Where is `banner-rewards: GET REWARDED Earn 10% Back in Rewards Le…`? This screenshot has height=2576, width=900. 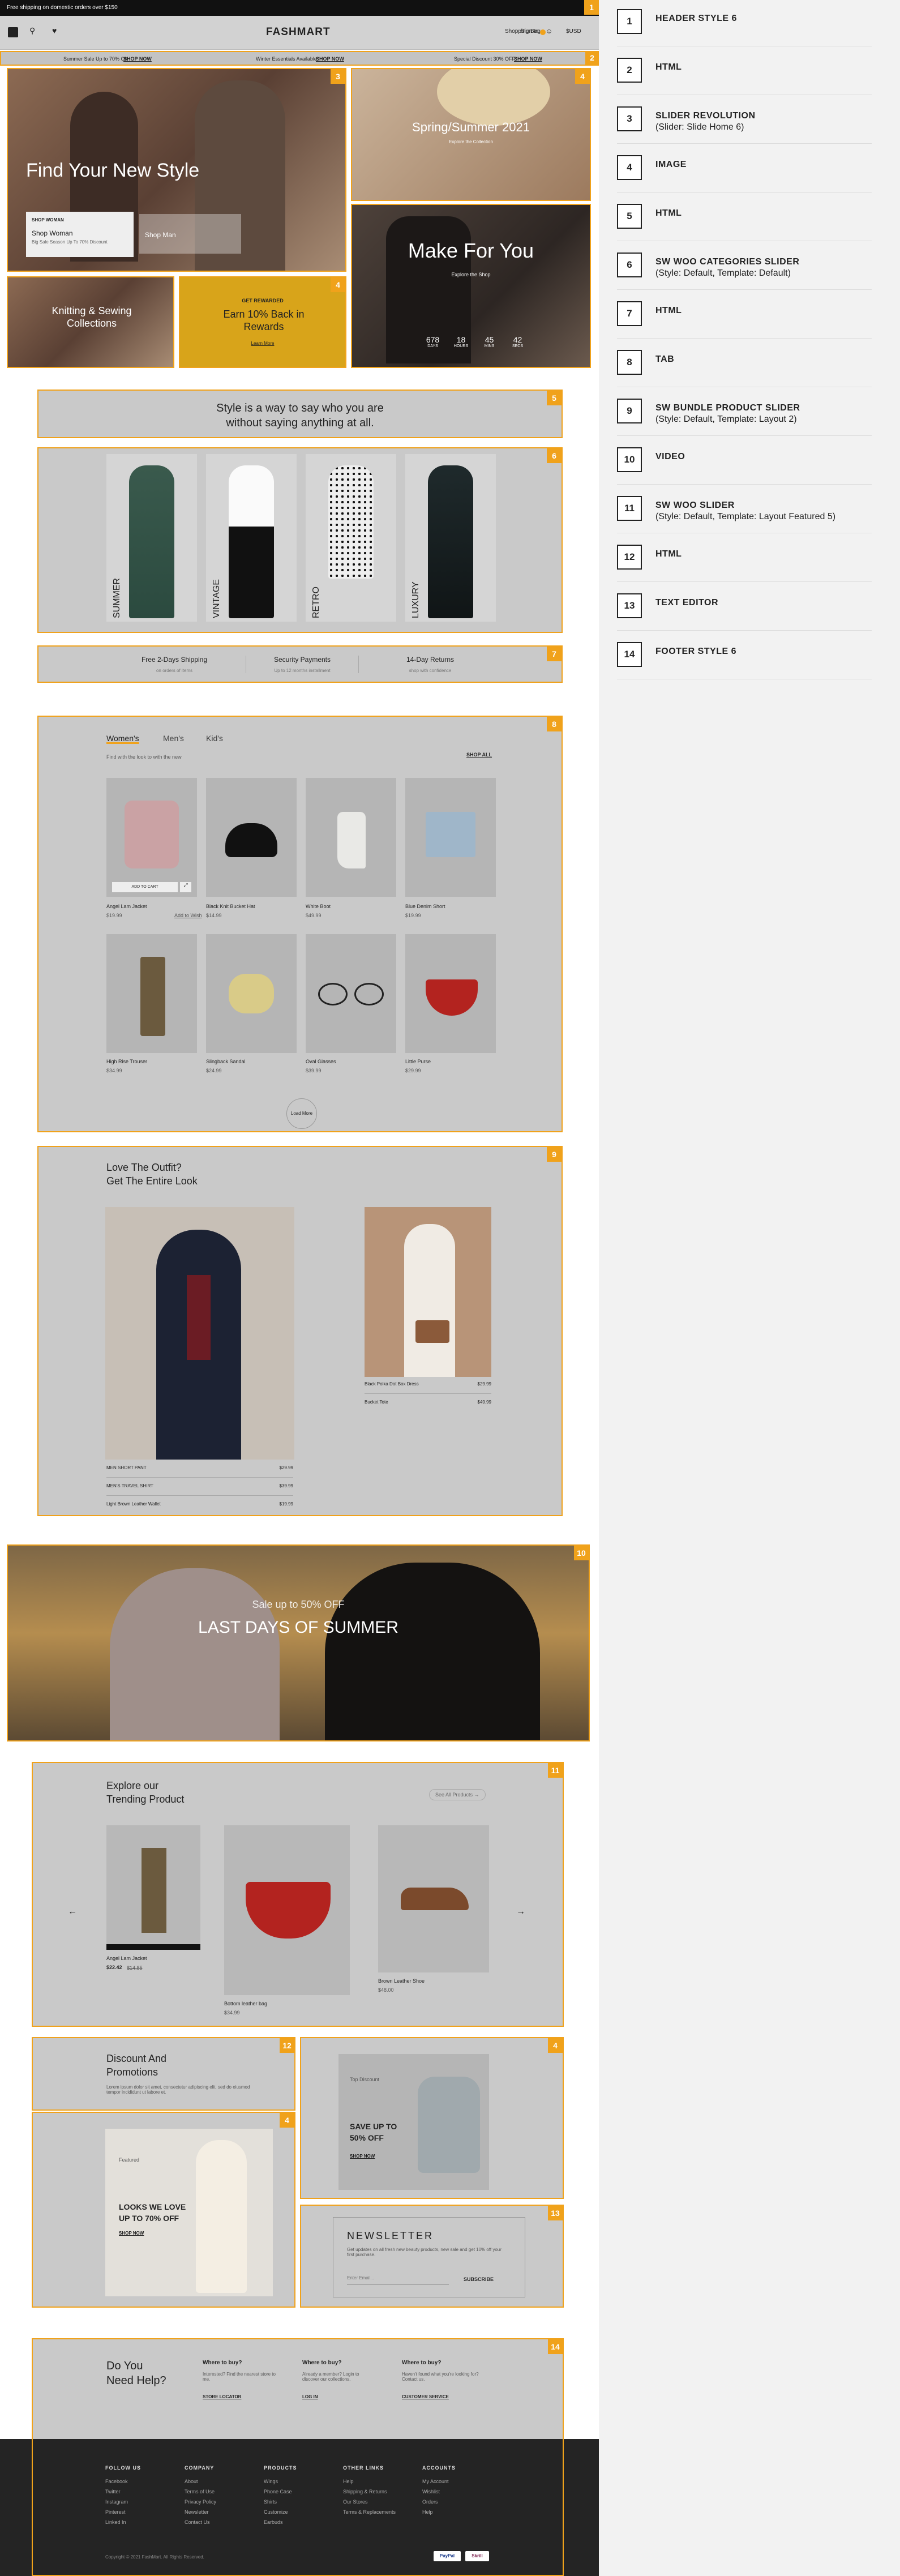 banner-rewards: GET REWARDED Earn 10% Back in Rewards Le… is located at coordinates (262, 322).